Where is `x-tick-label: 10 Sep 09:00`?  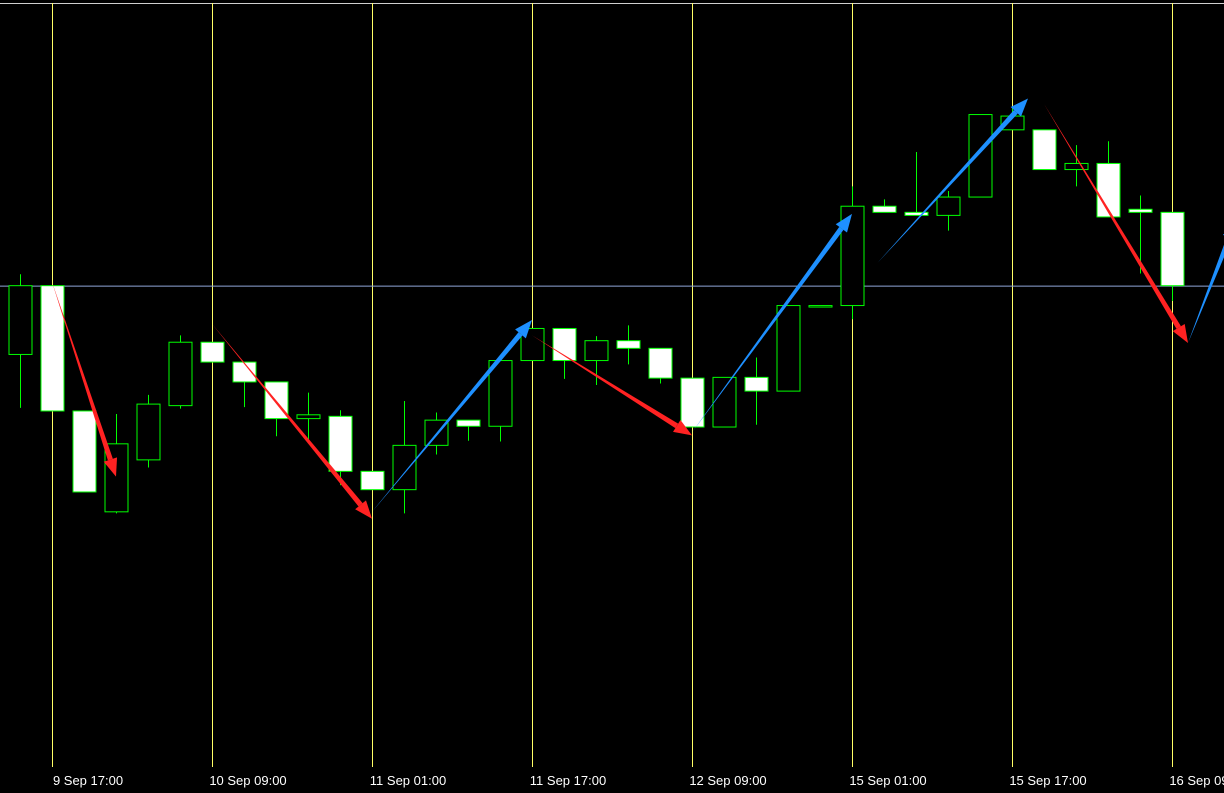 x-tick-label: 10 Sep 09:00 is located at coordinates (247, 780).